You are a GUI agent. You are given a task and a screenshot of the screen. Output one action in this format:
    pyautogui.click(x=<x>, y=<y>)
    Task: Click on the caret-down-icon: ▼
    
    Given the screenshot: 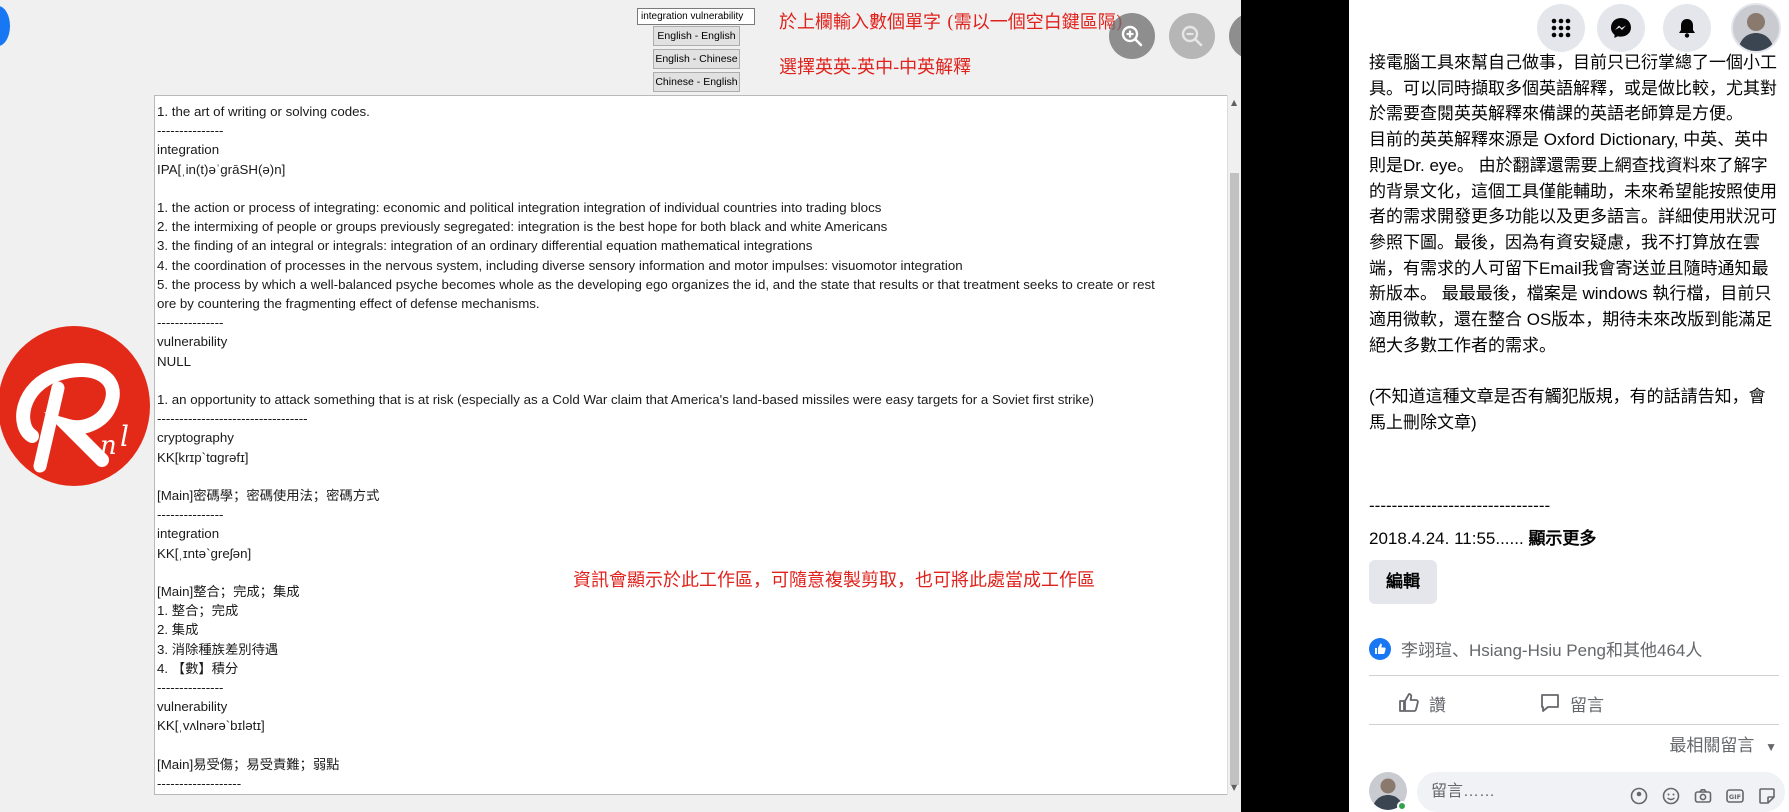 What is the action you would take?
    pyautogui.click(x=1771, y=747)
    